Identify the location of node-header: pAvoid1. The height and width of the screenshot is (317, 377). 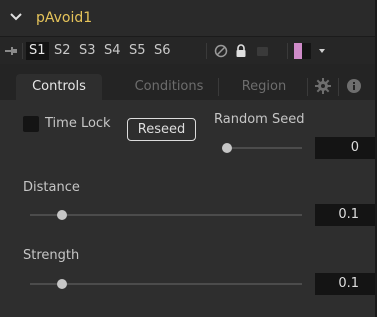
(188, 18).